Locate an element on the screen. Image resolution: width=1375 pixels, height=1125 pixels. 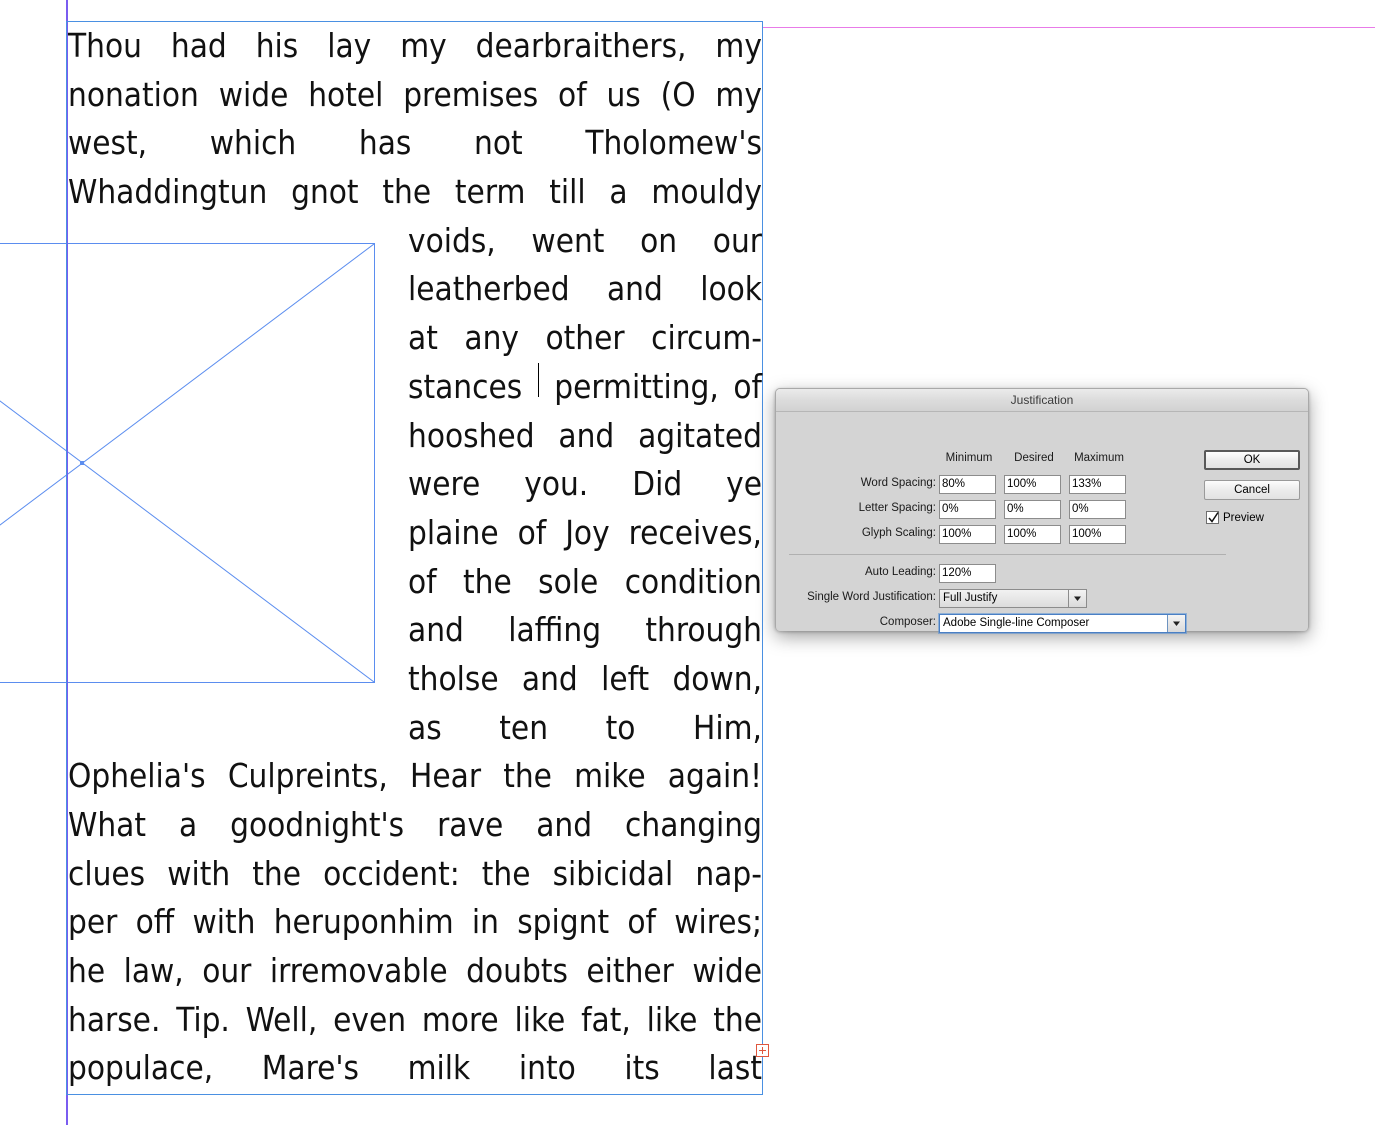
glyph-scaling-row: Glyph Scaling: 100% 100% 100% is located at coordinates (1042, 535).